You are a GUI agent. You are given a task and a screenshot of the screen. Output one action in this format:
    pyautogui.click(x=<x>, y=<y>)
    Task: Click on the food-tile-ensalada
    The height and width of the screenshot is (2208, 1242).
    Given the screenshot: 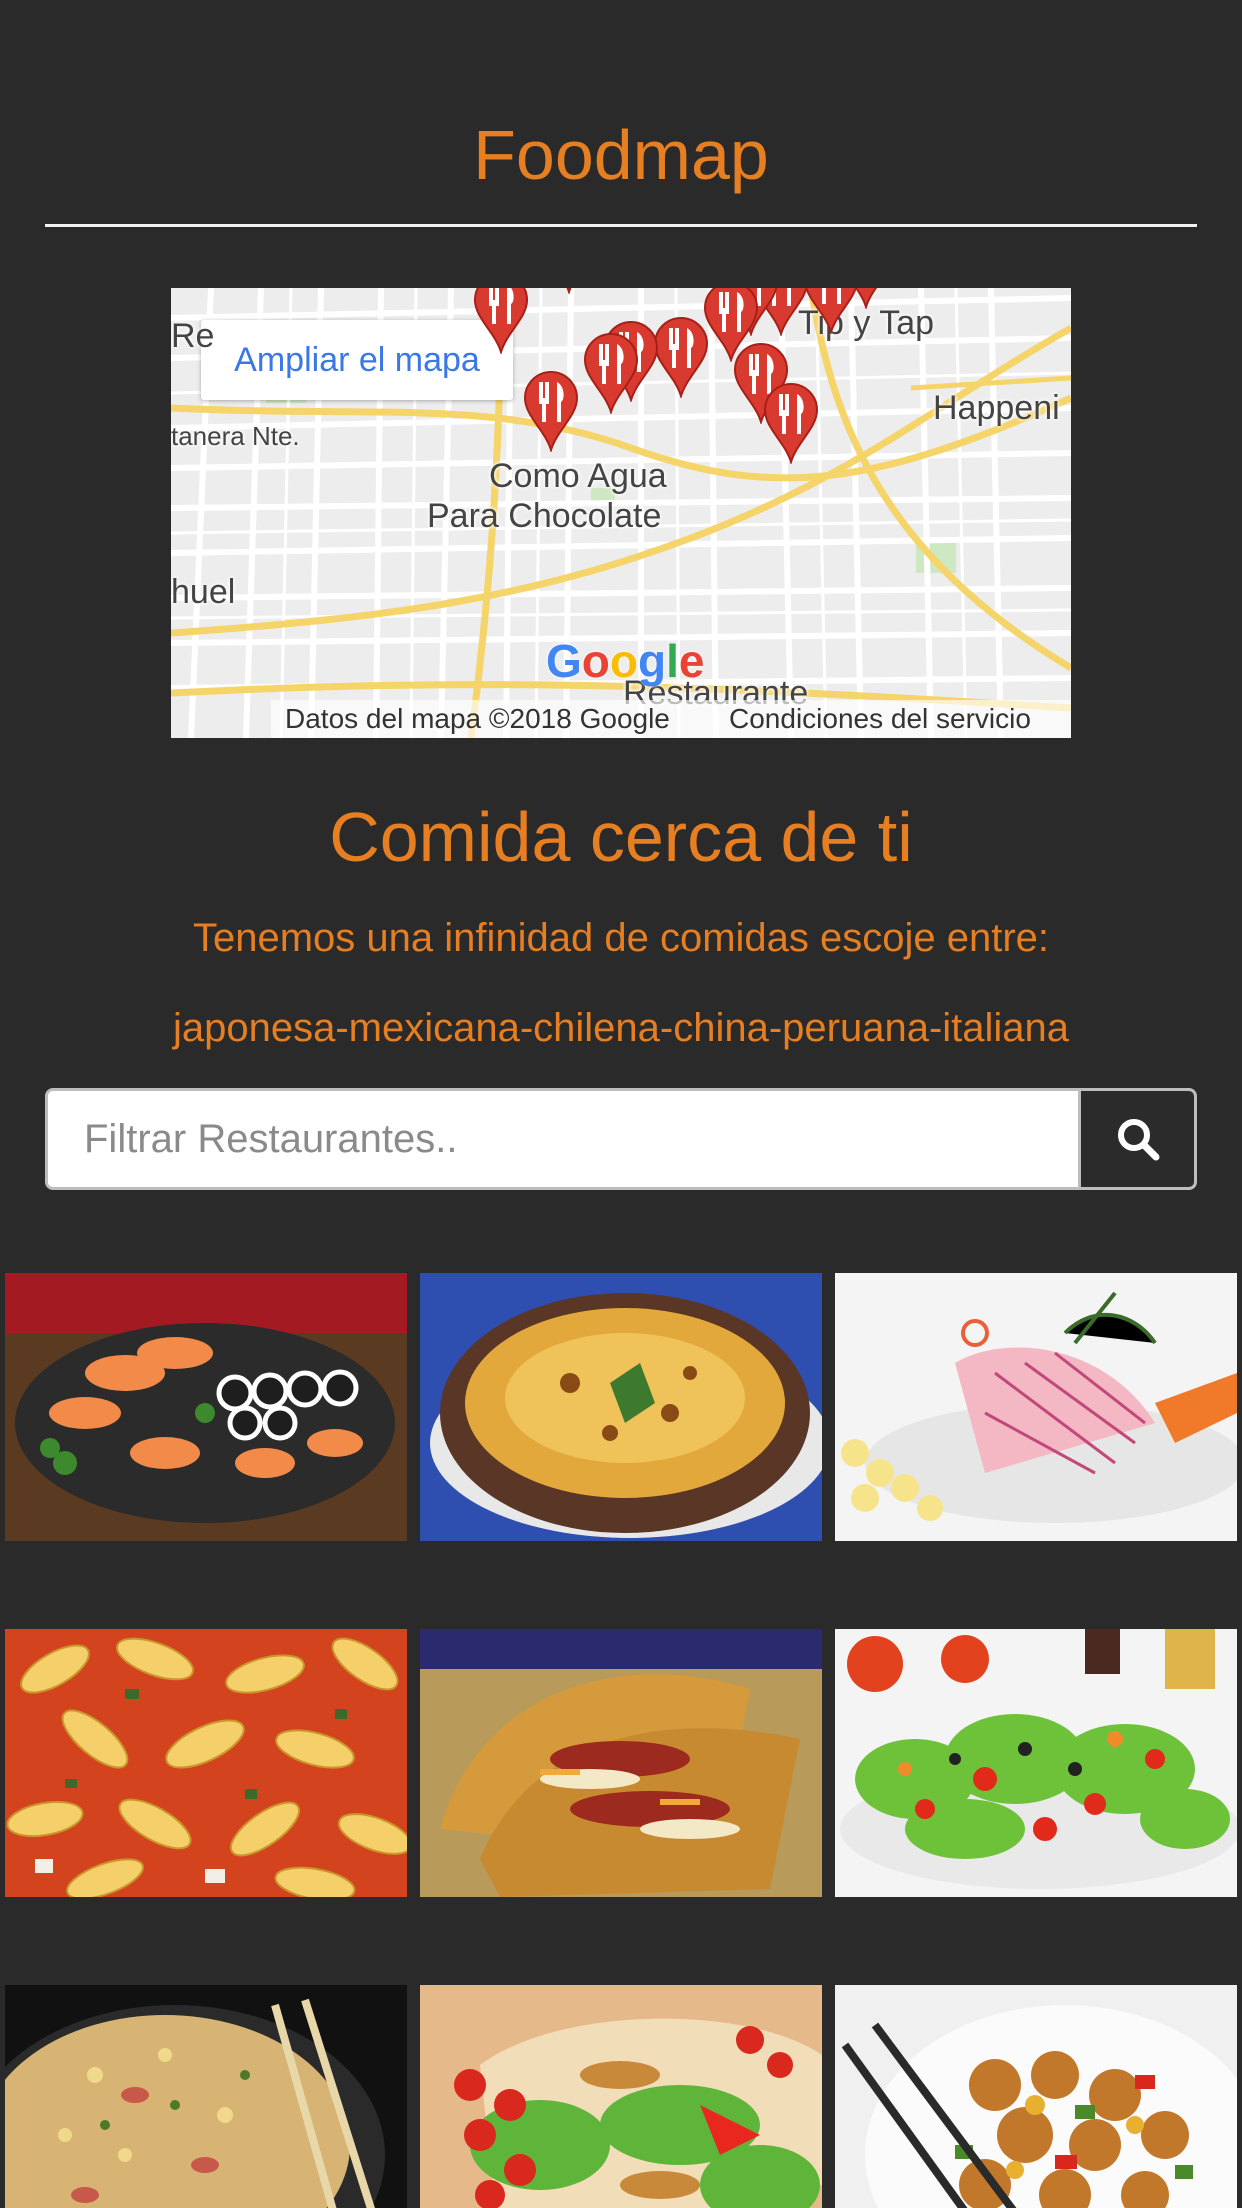 What is the action you would take?
    pyautogui.click(x=1036, y=1763)
    